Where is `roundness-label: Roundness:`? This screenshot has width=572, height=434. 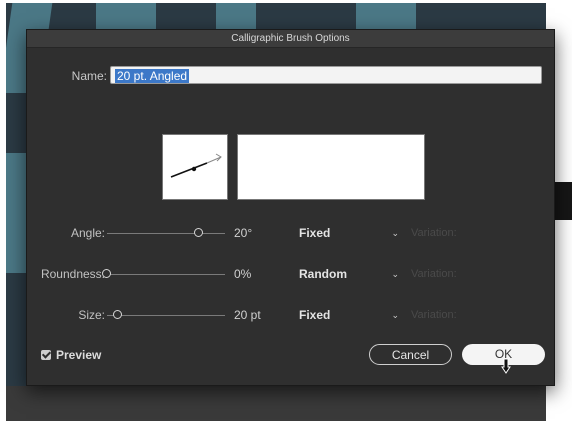
roundness-label: Roundness: is located at coordinates (72, 274).